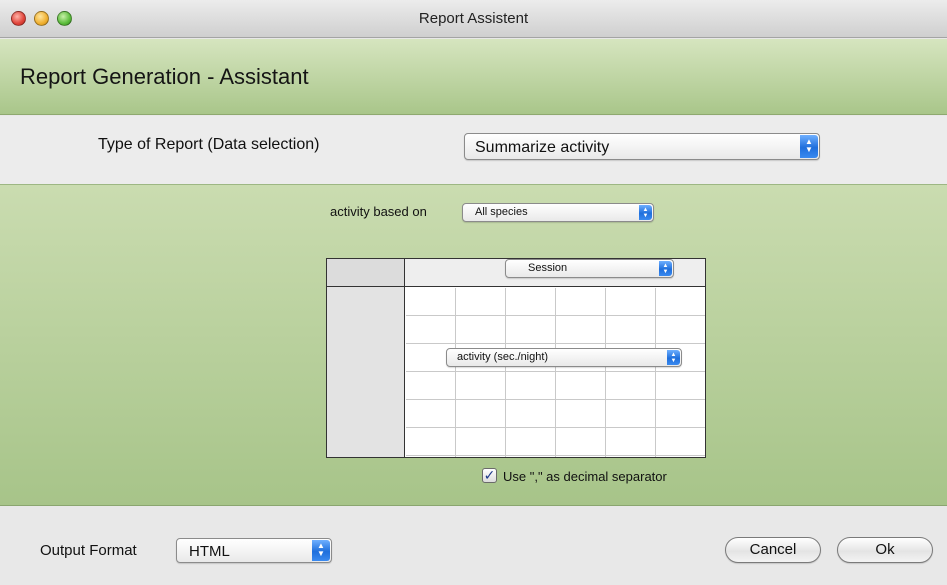  I want to click on species-value: All species, so click(501, 212).